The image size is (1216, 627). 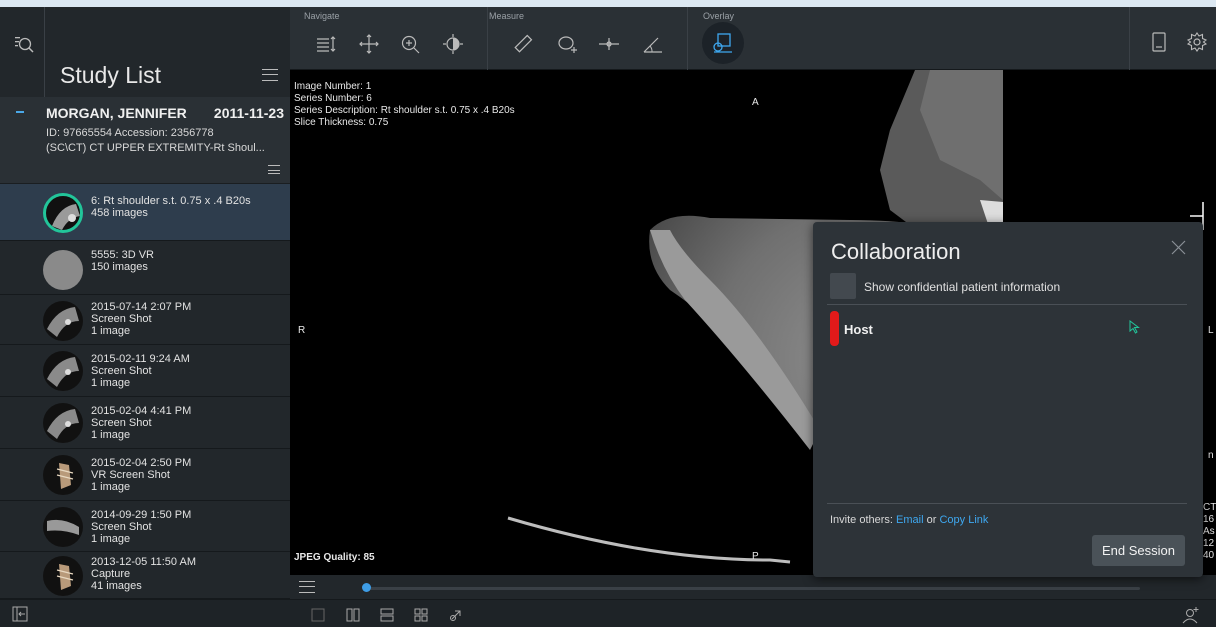 I want to click on slice-scrubber-bar, so click(x=753, y=587).